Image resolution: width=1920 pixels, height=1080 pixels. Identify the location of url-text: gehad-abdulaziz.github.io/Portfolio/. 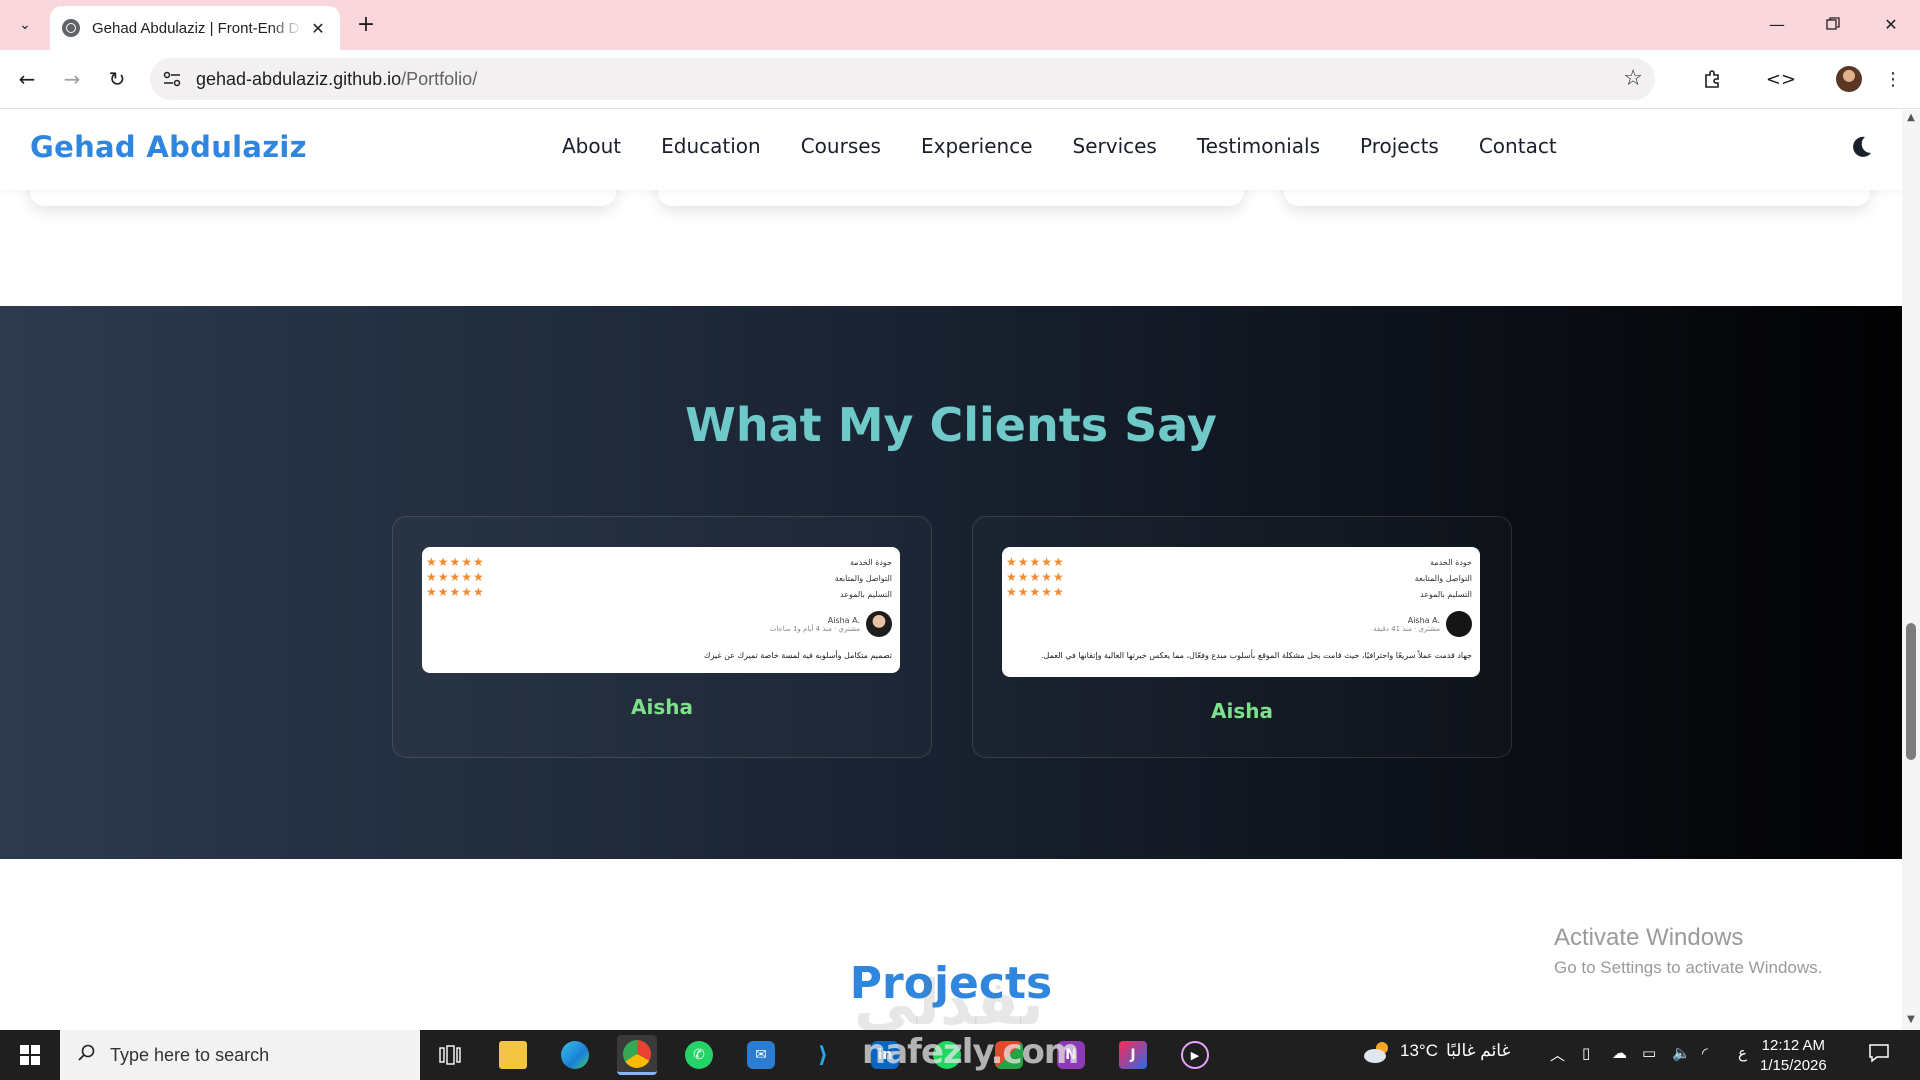
(337, 79).